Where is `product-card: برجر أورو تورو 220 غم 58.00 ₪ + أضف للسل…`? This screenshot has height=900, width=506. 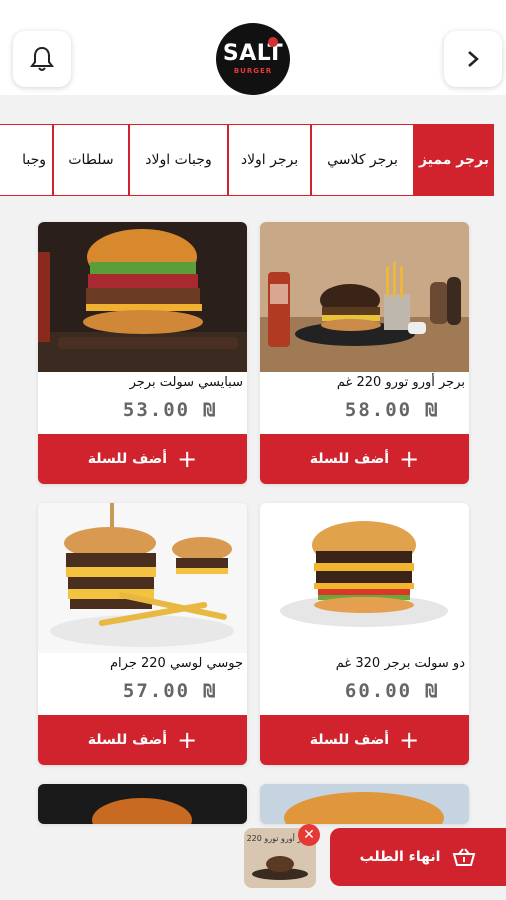 product-card: برجر أورو تورو 220 غم 58.00 ₪ + أضف للسل… is located at coordinates (364, 353).